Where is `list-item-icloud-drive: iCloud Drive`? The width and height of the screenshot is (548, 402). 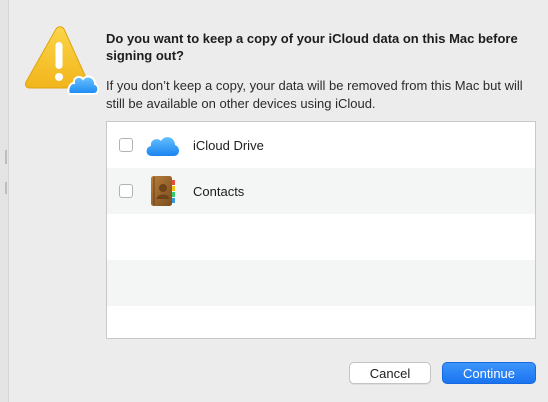 list-item-icloud-drive: iCloud Drive is located at coordinates (321, 145).